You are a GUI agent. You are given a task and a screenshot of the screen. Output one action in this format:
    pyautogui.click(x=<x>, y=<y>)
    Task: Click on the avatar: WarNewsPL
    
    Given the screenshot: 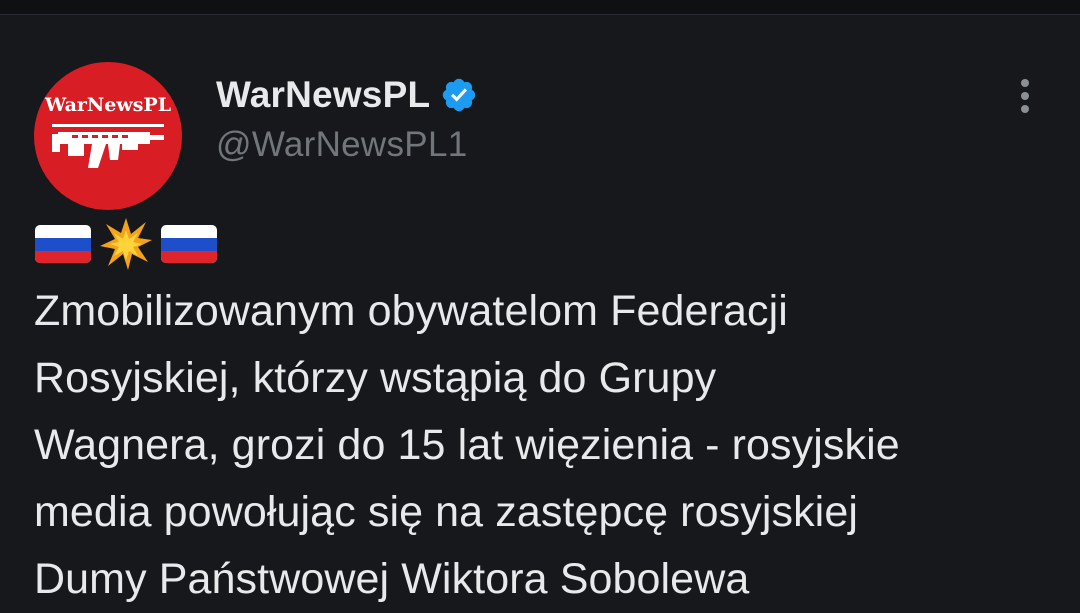 What is the action you would take?
    pyautogui.click(x=108, y=136)
    